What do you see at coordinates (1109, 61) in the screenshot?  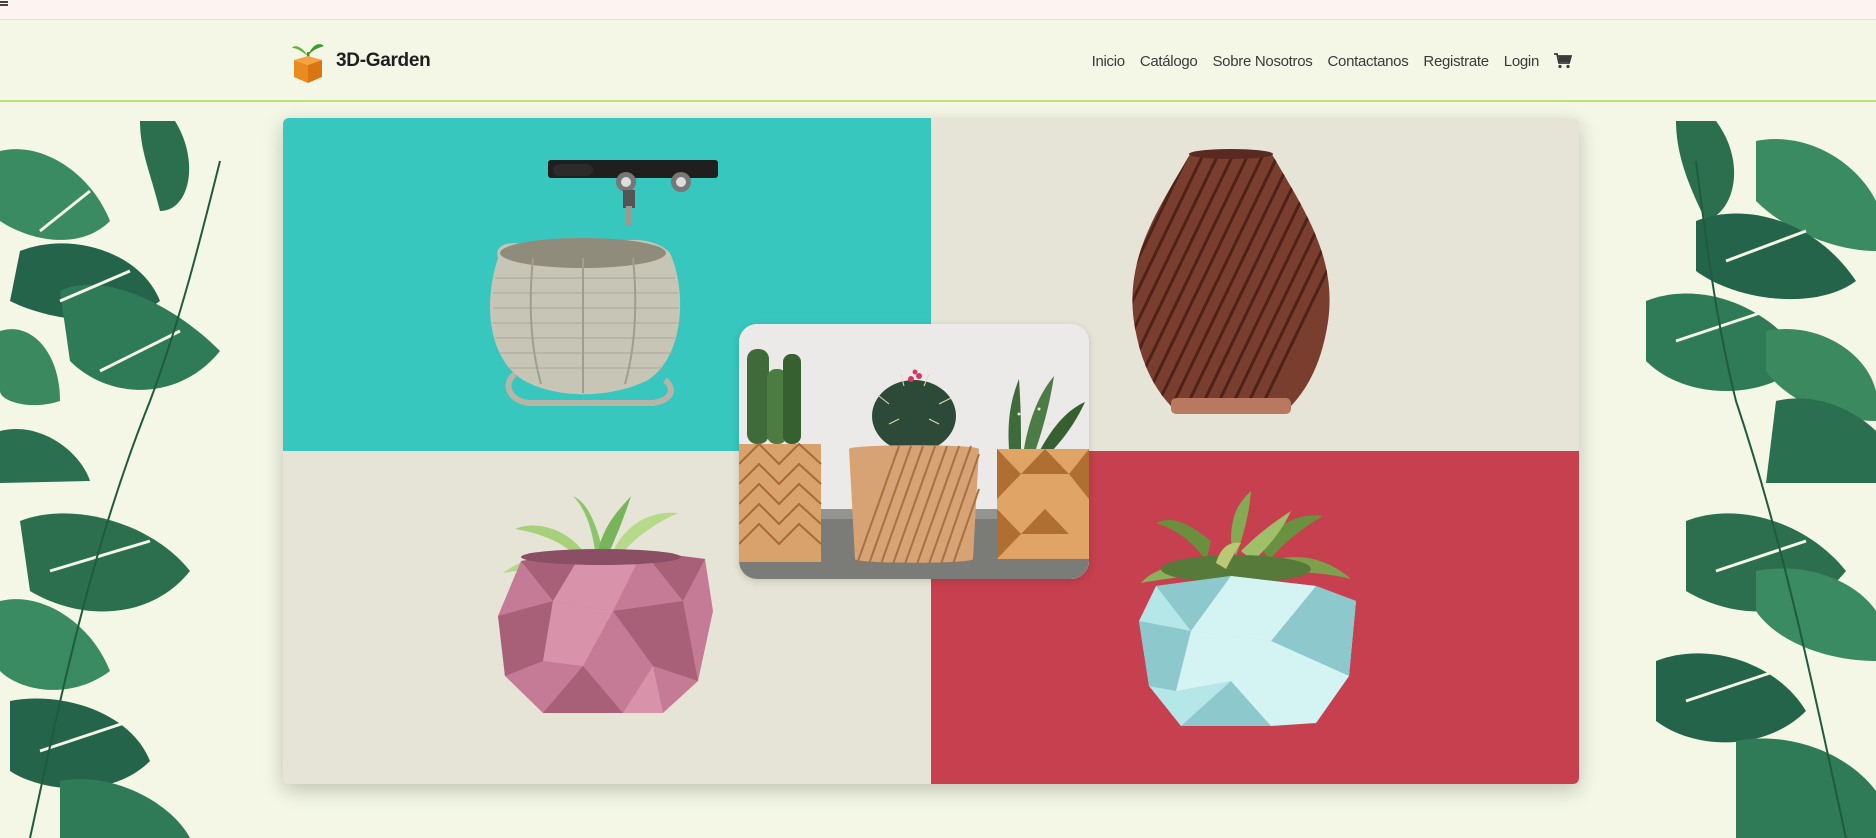 I see `nav-link-inicio: Inicio` at bounding box center [1109, 61].